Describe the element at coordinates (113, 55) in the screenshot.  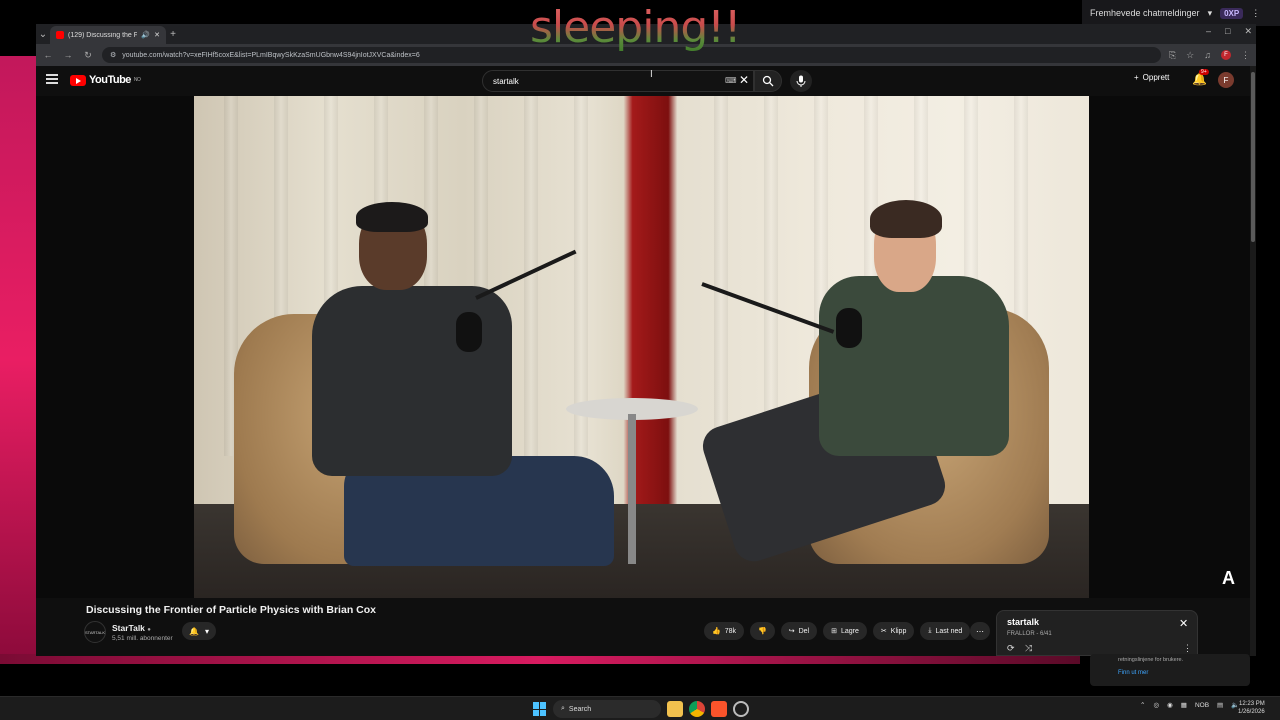
I see `site-info-icon: ⚙` at that location.